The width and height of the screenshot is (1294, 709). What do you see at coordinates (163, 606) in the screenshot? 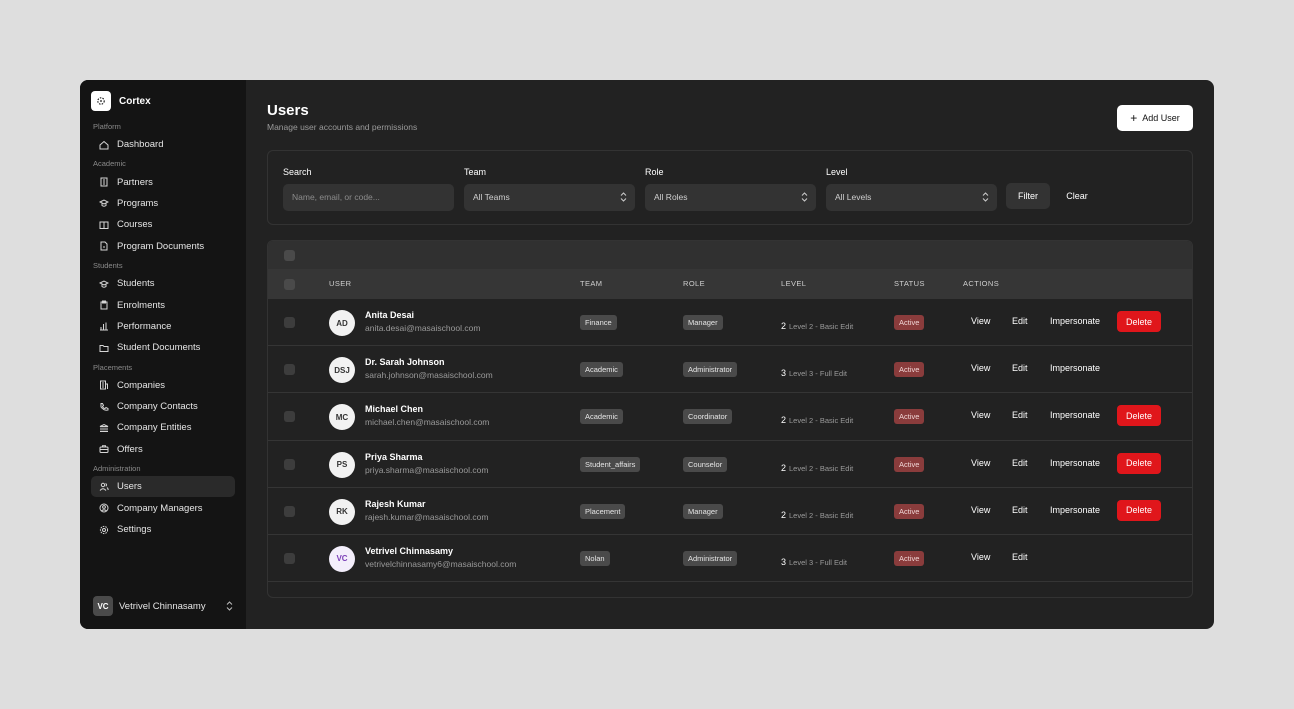
I see `sidebar-user-menu: VC Vetrivel Chinnasamy` at bounding box center [163, 606].